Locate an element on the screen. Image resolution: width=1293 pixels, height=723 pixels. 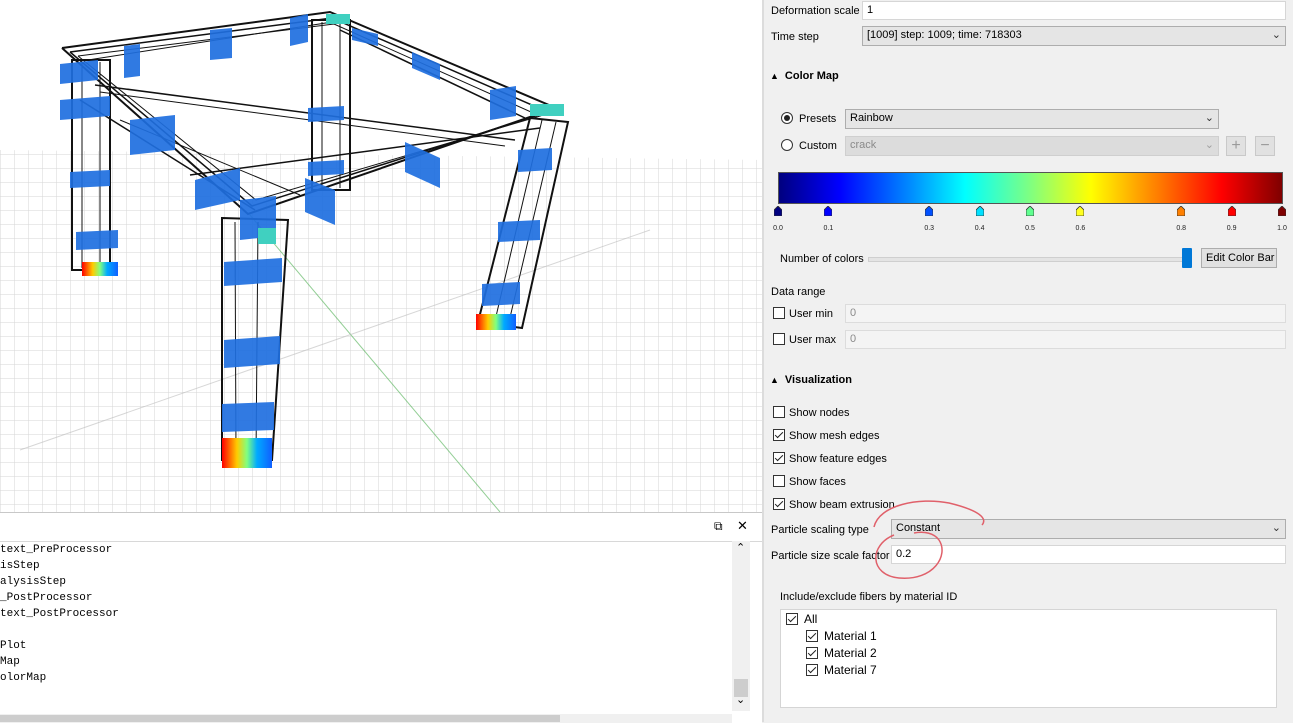
show-feature-edges-label: Show feature edges is located at coordinates (838, 459).